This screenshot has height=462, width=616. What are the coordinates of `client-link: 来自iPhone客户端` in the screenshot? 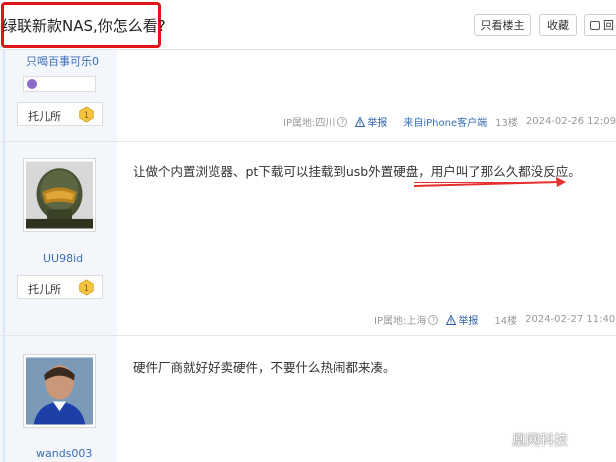 It's located at (445, 121).